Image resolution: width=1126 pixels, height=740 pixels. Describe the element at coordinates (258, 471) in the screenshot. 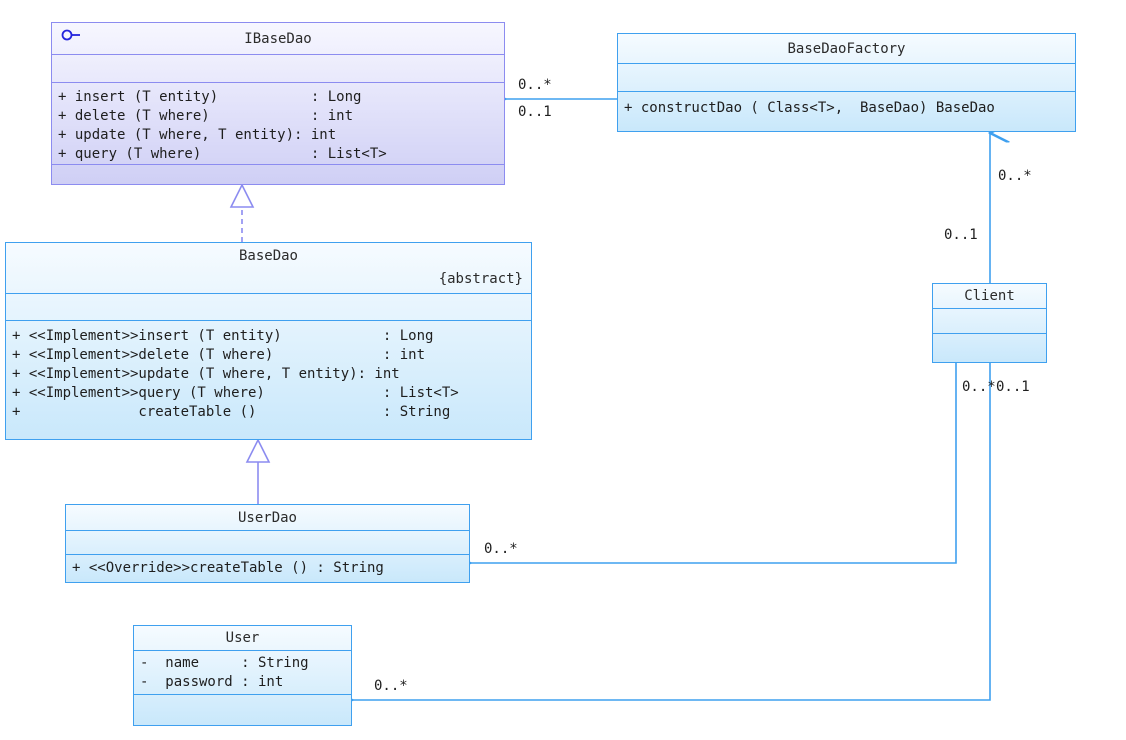

I see `edge-userdao-extends-basedao` at that location.